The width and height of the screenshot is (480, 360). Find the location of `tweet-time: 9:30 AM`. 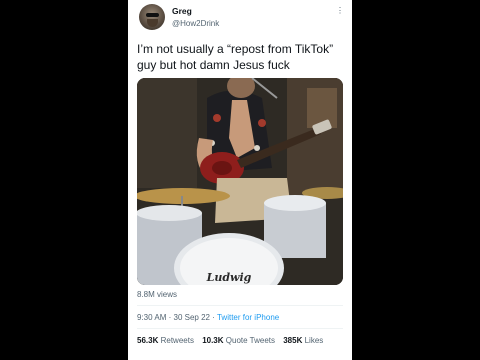

tweet-time: 9:30 AM is located at coordinates (151, 317).